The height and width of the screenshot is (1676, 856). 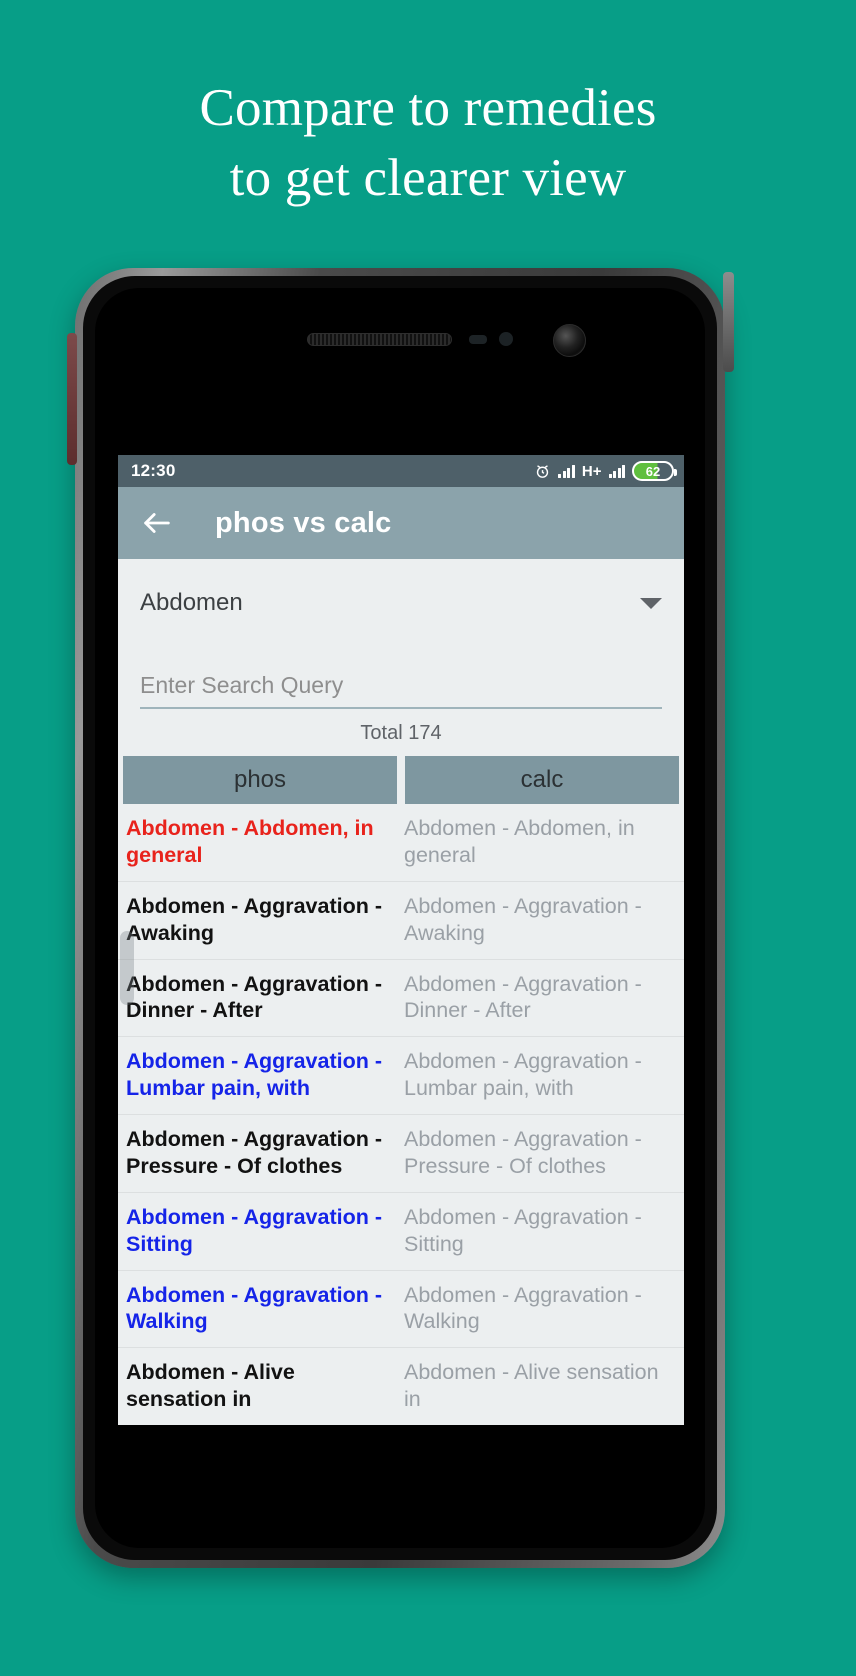 I want to click on network-type-label: H+, so click(x=591, y=471).